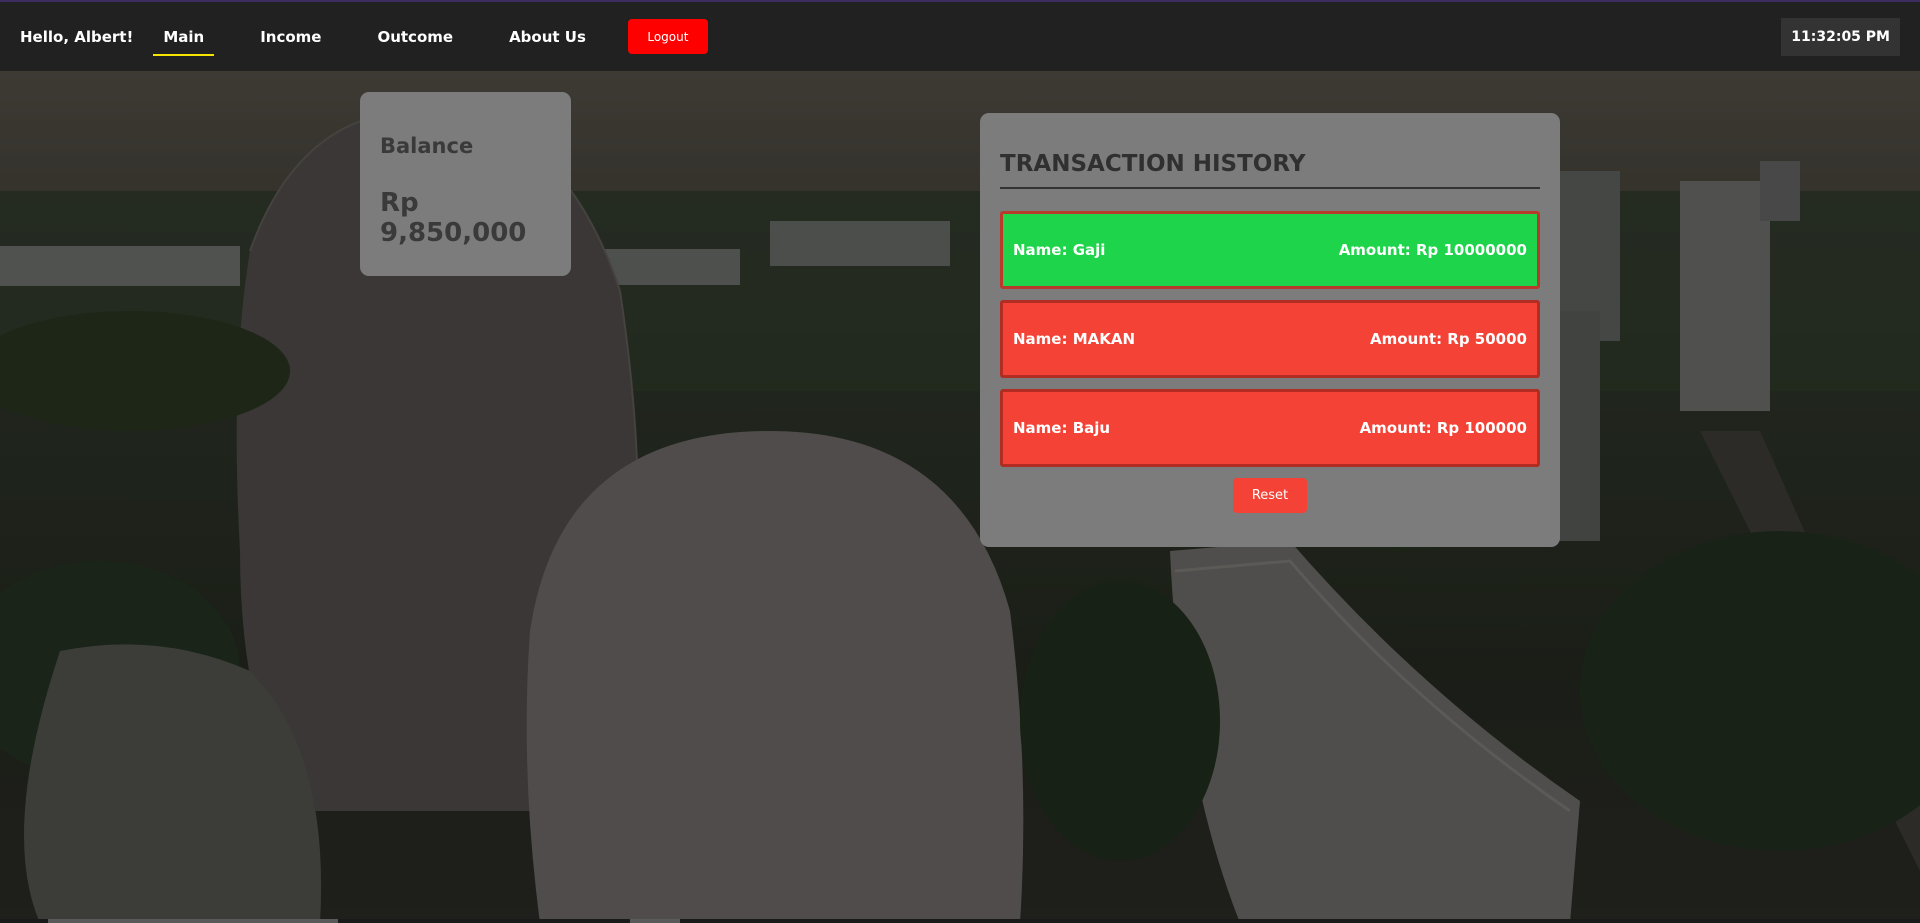 This screenshot has height=923, width=1920. I want to click on clock-display: 11:32:05 PM, so click(1840, 37).